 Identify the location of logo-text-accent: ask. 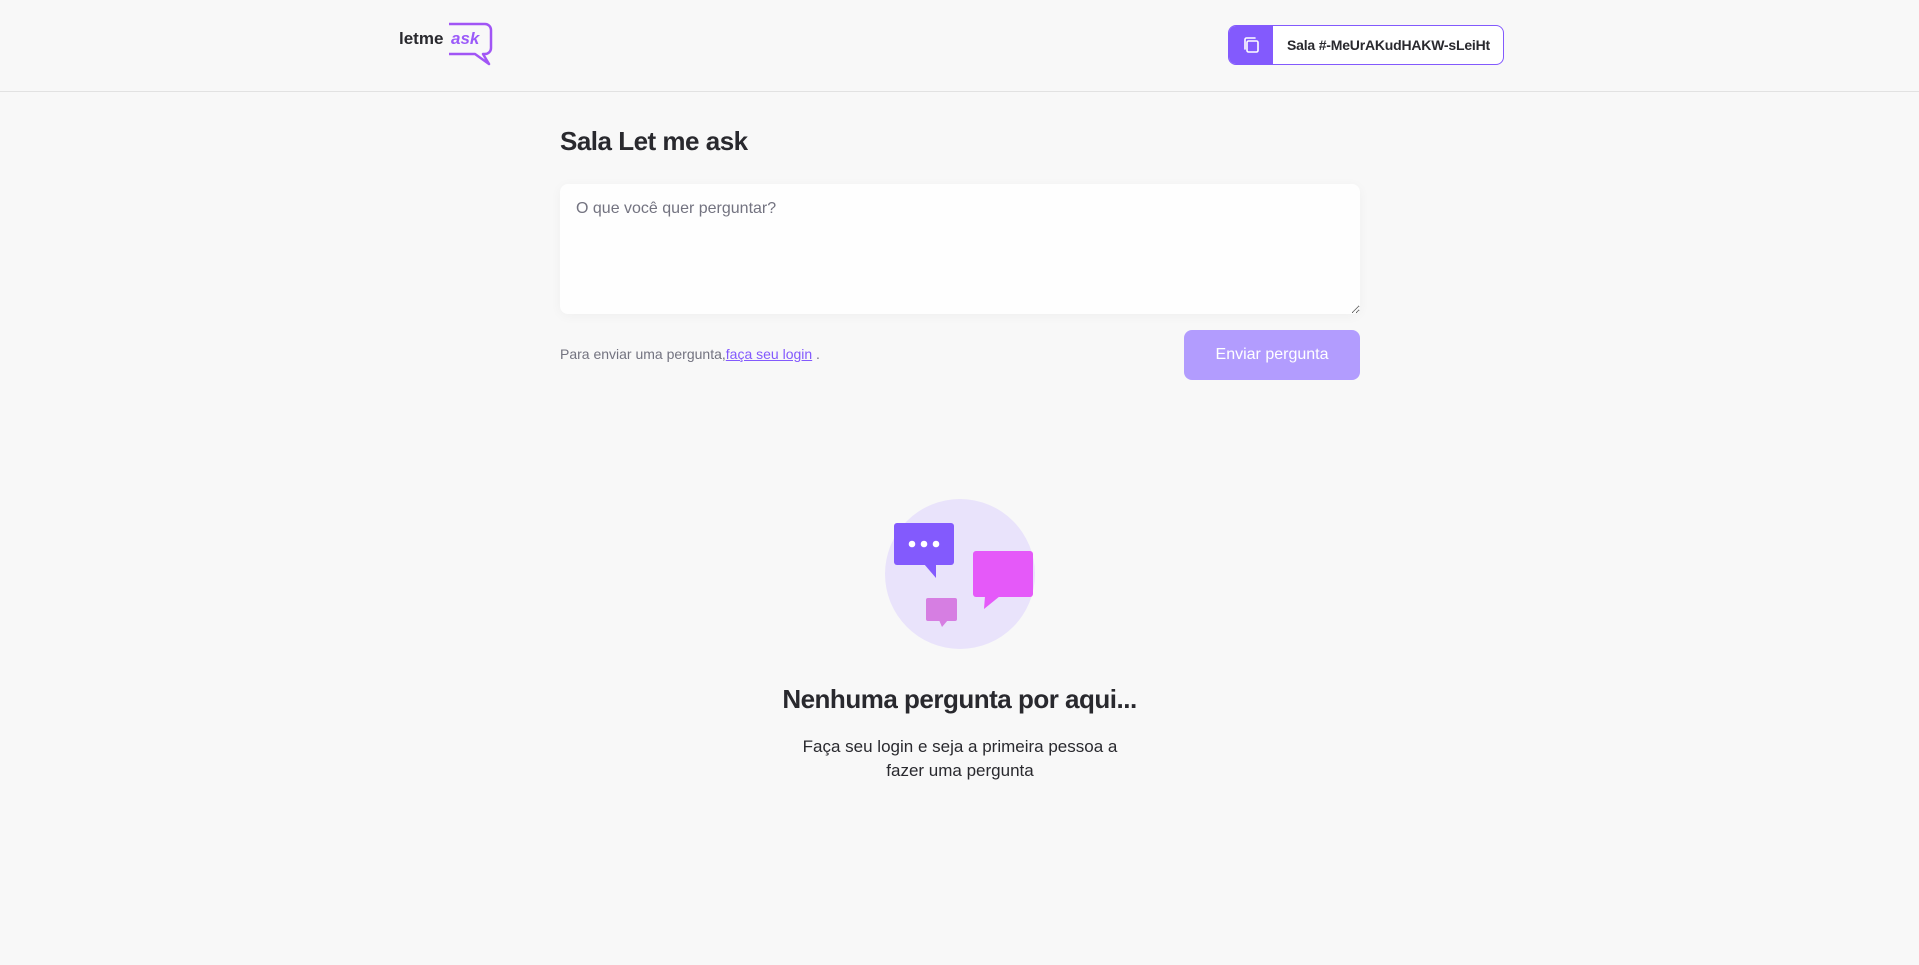
(466, 38).